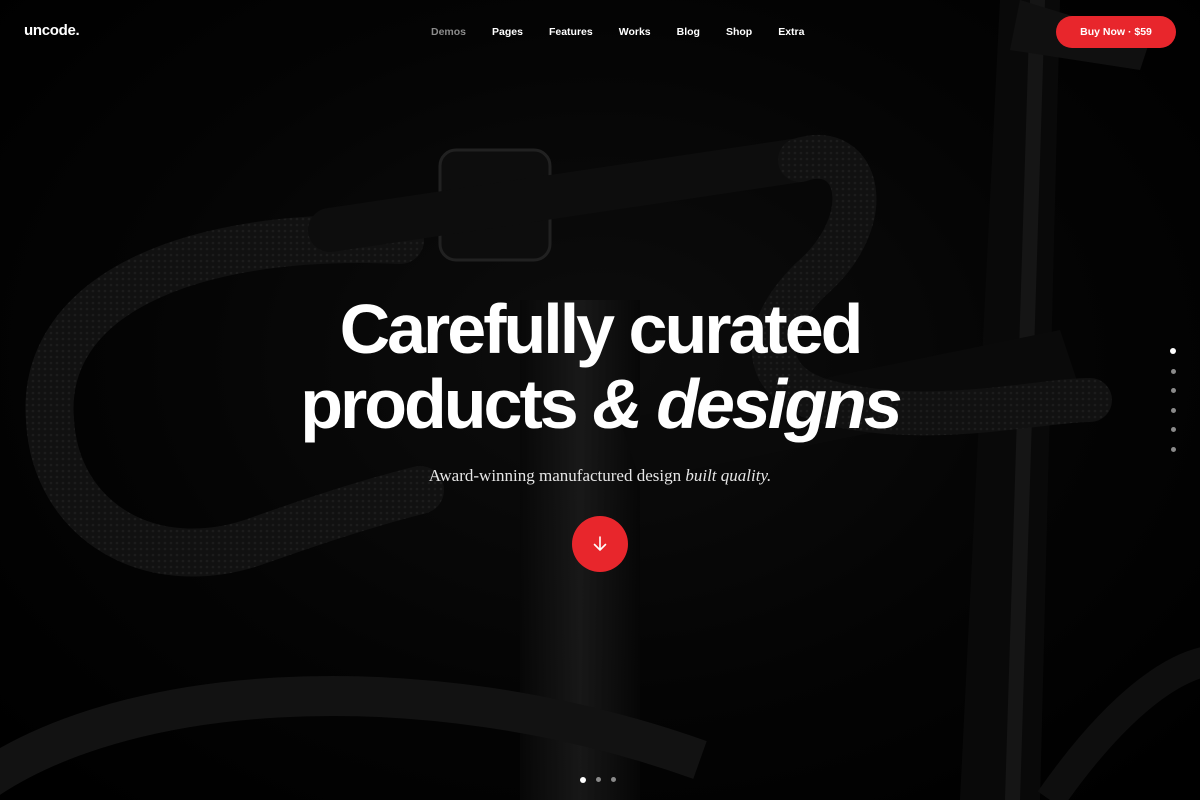 The width and height of the screenshot is (1200, 800). I want to click on arrow-down-icon, so click(600, 543).